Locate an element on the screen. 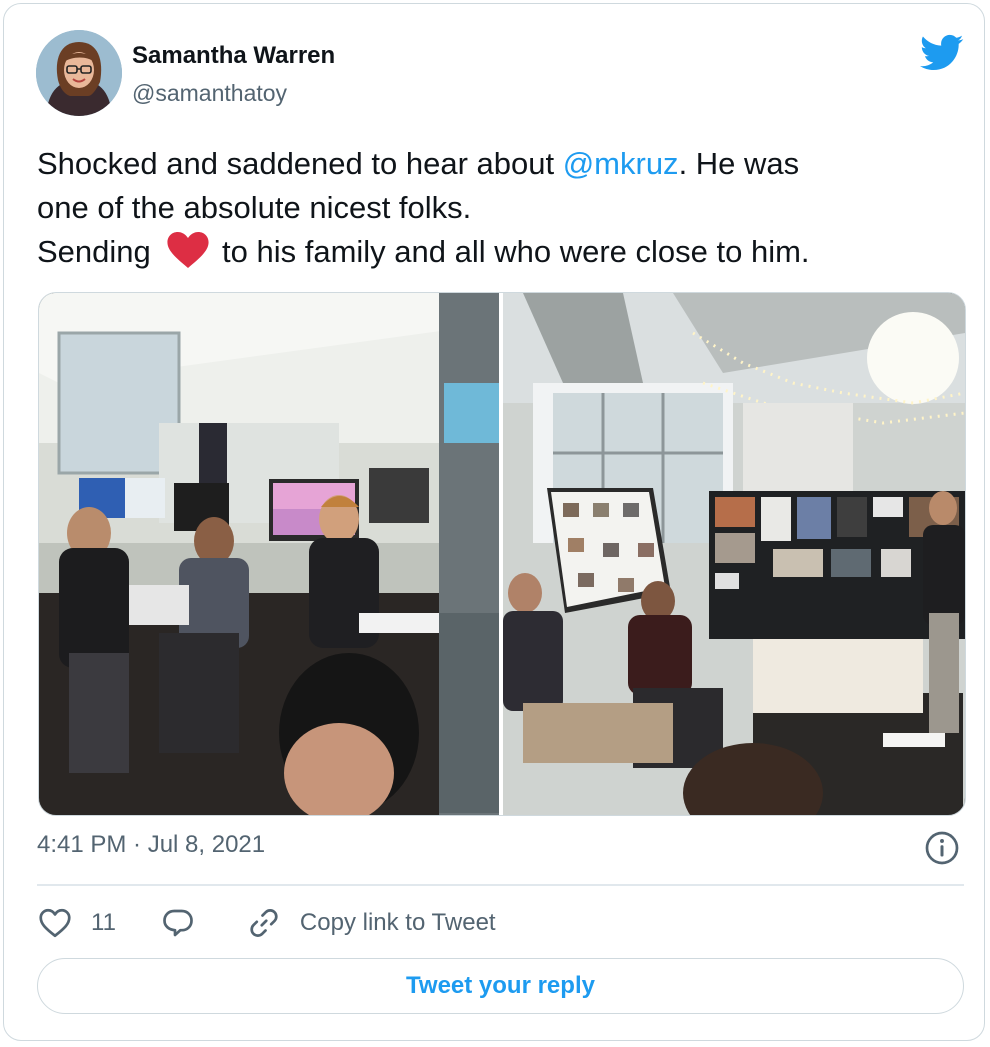 Image resolution: width=990 pixels, height=1047 pixels. heart-outline-icon is located at coordinates (55, 923).